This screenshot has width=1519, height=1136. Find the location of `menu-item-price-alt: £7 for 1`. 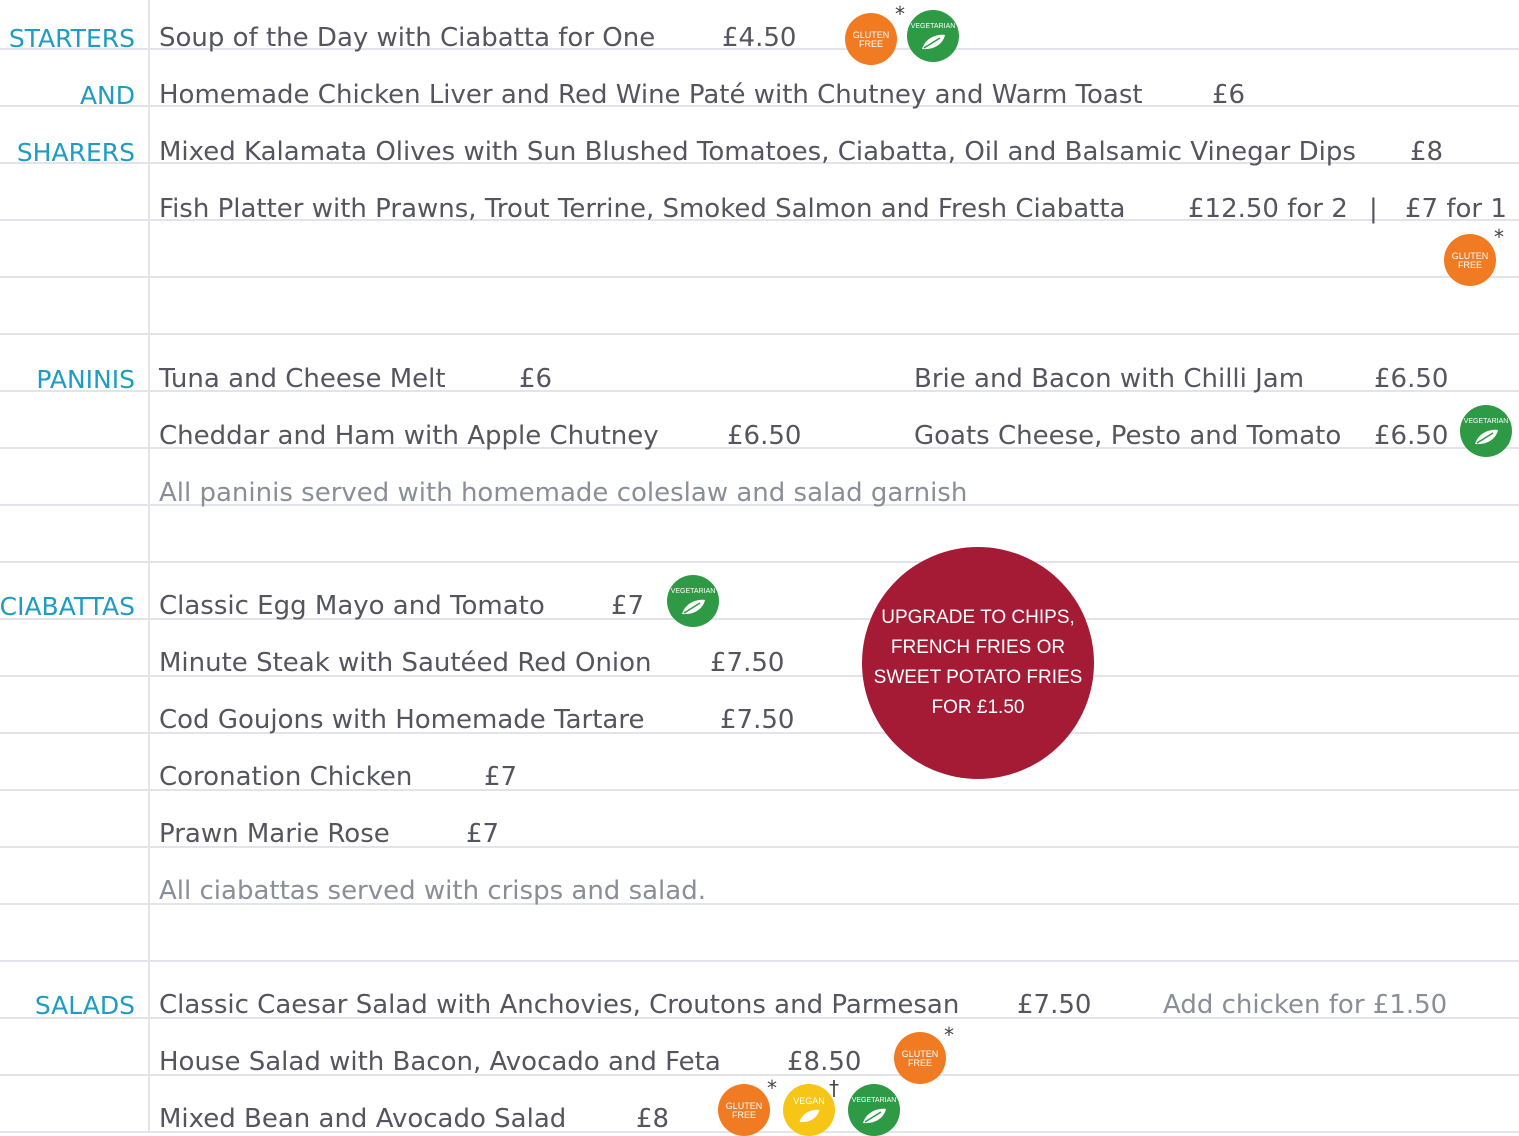

menu-item-price-alt: £7 for 1 is located at coordinates (1456, 209).